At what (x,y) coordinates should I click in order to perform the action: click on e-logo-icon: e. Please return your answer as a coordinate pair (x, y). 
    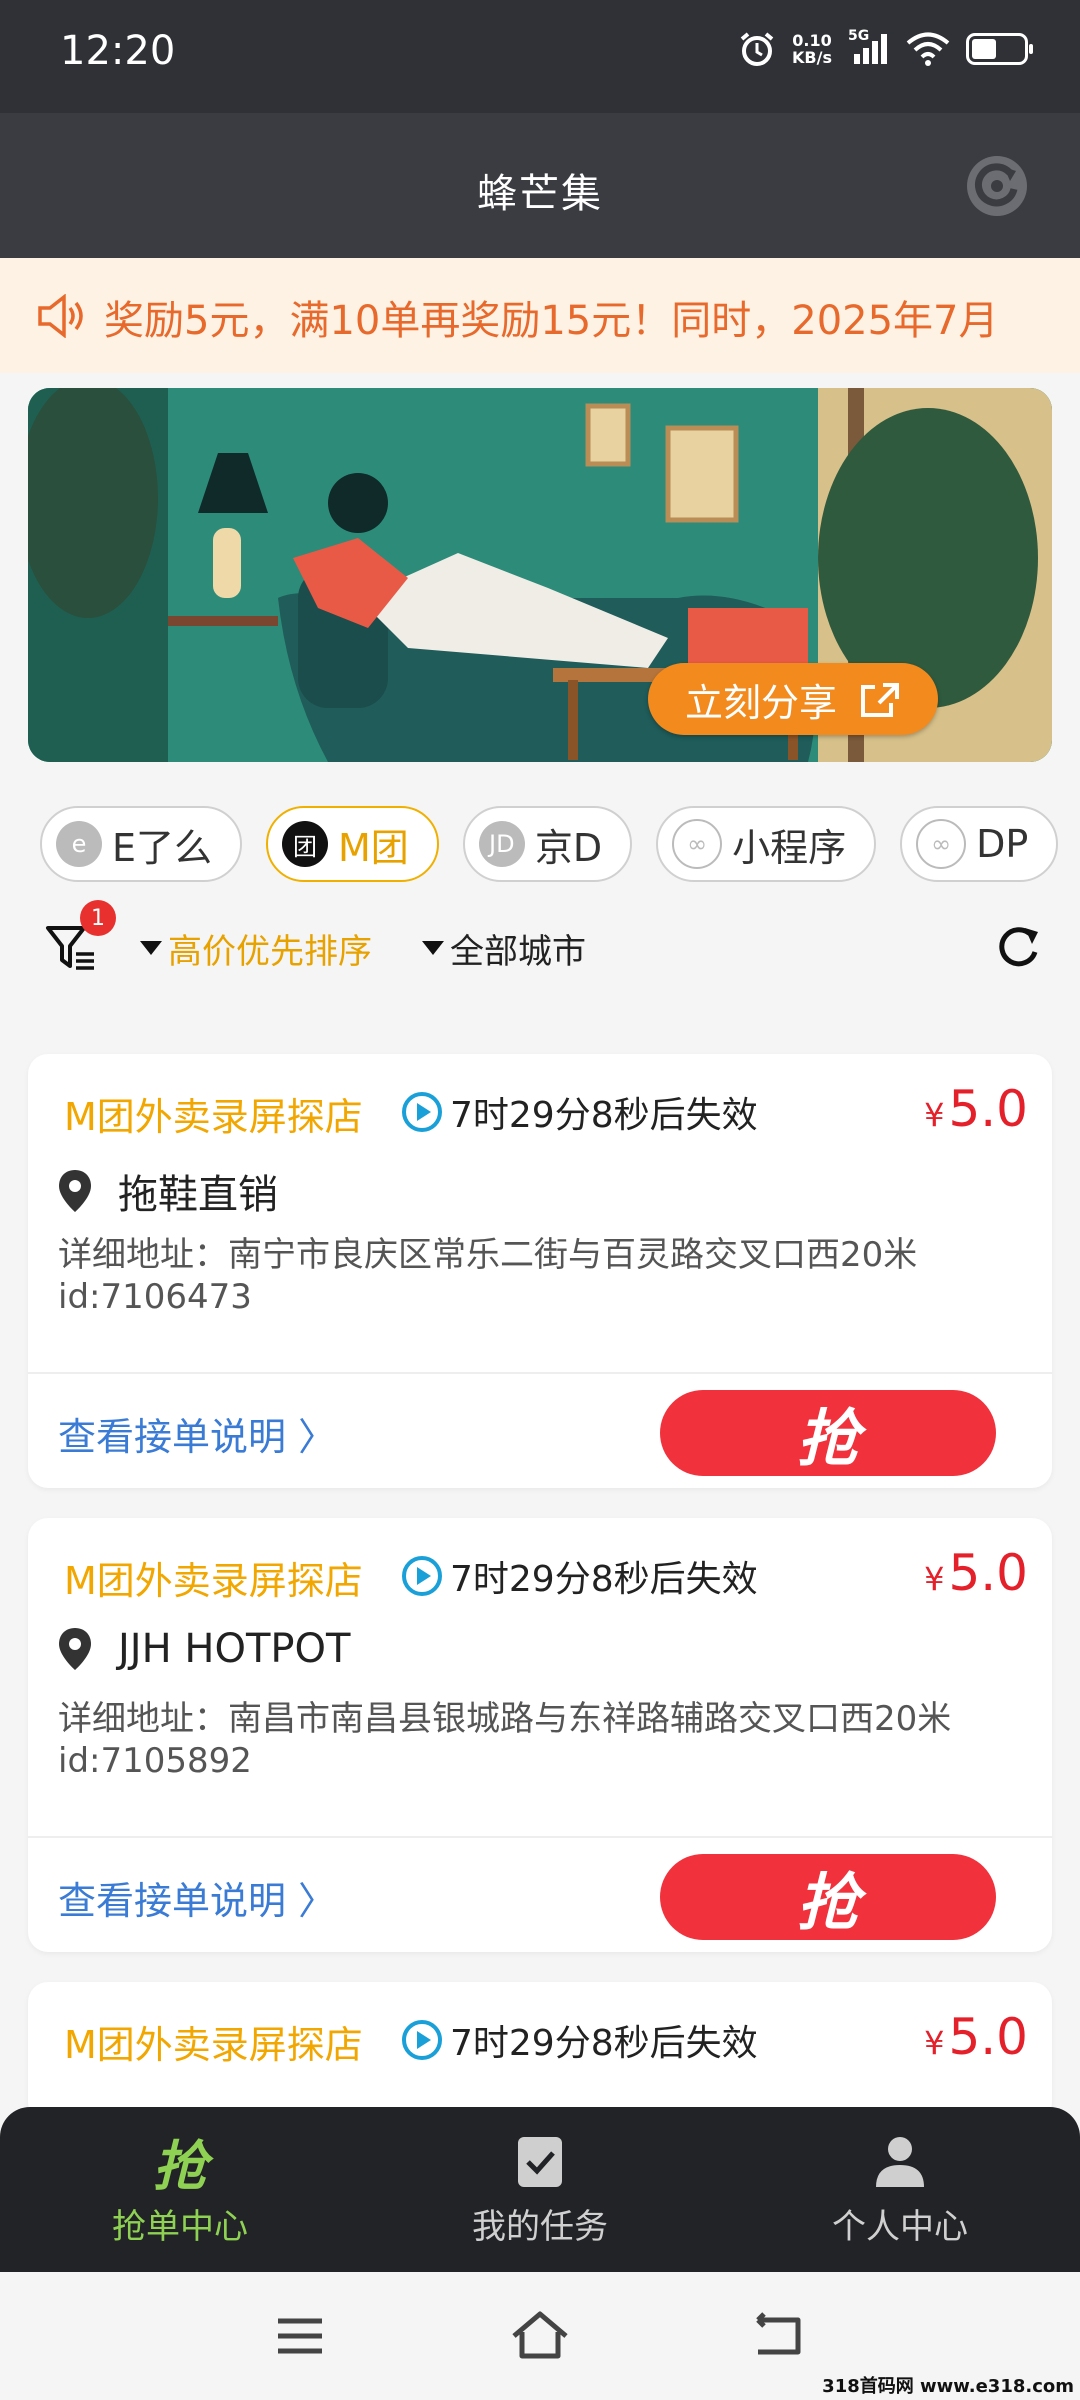
    Looking at the image, I should click on (79, 844).